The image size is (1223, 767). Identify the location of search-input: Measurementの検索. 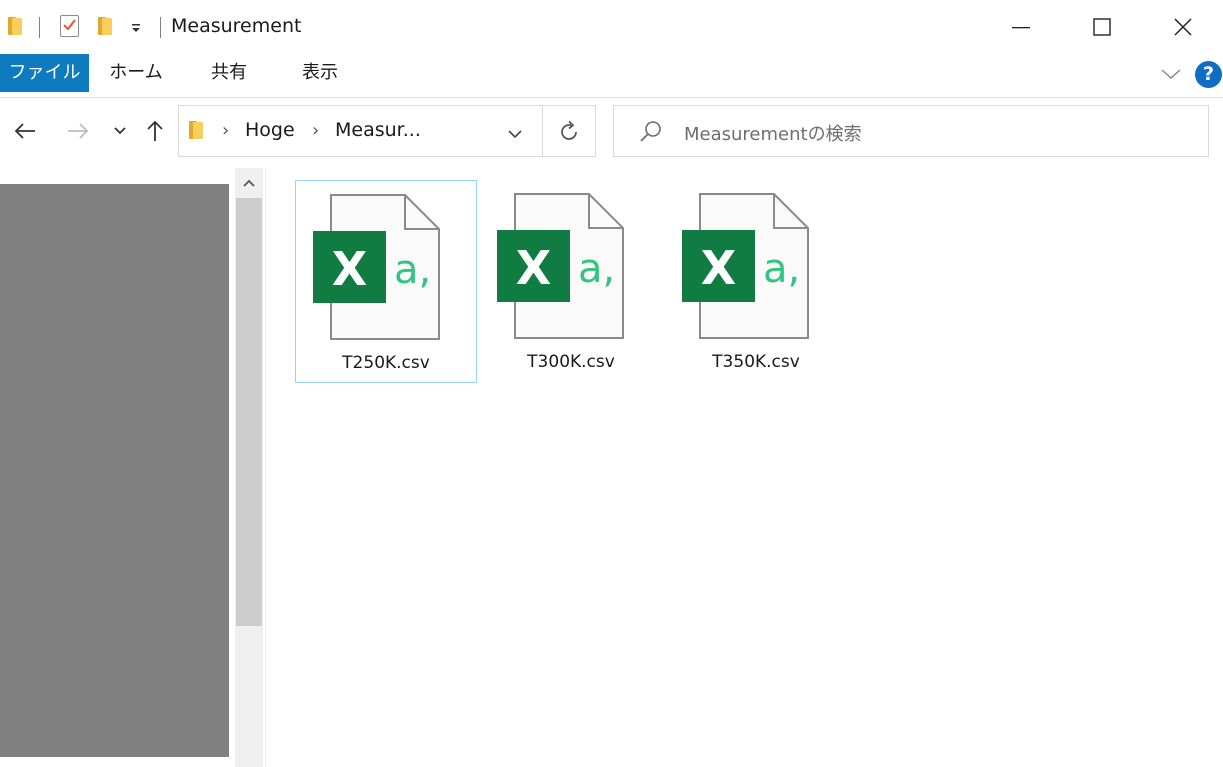
(773, 133).